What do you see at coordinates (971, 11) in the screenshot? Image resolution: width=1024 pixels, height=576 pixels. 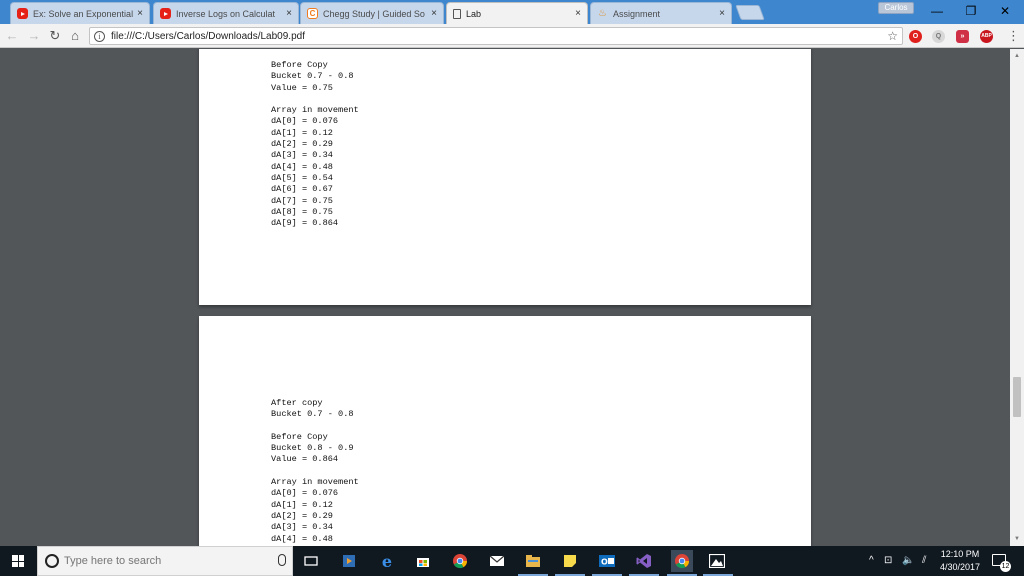 I see `restore-button: ❐` at bounding box center [971, 11].